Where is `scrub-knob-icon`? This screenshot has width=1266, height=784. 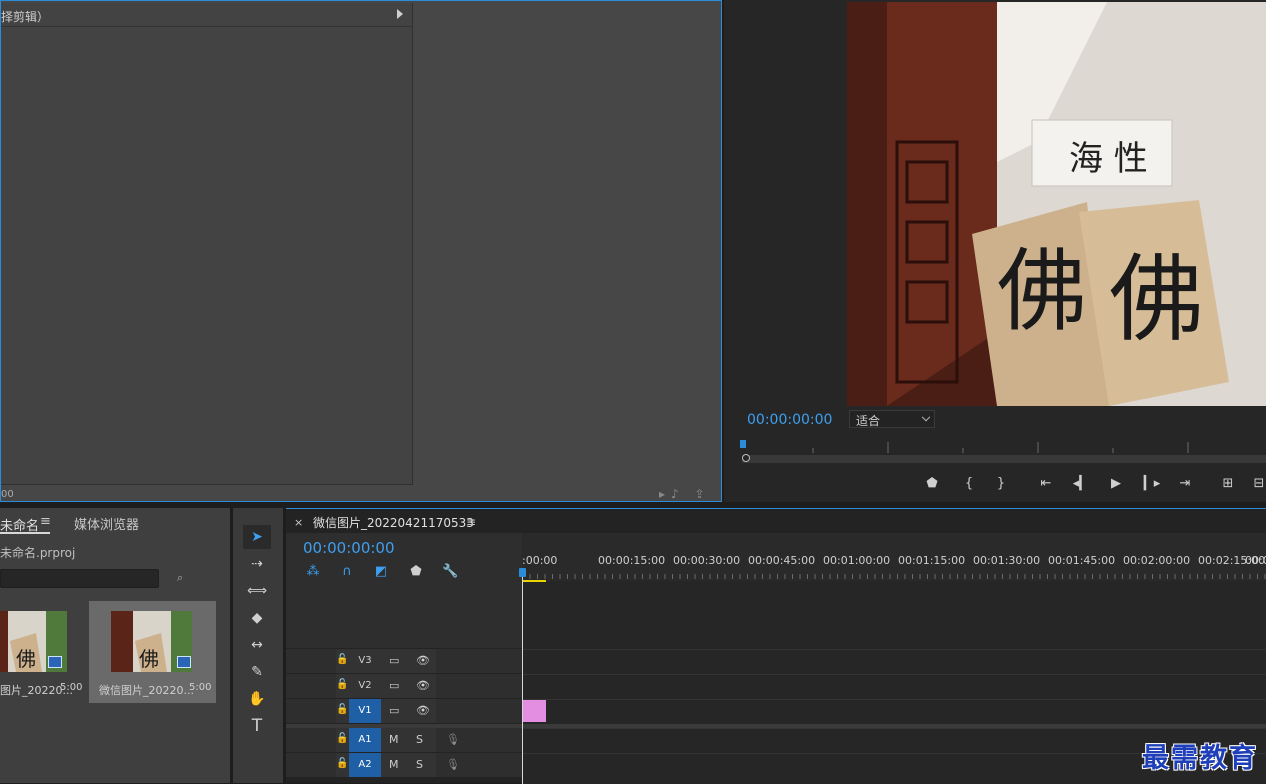 scrub-knob-icon is located at coordinates (746, 458).